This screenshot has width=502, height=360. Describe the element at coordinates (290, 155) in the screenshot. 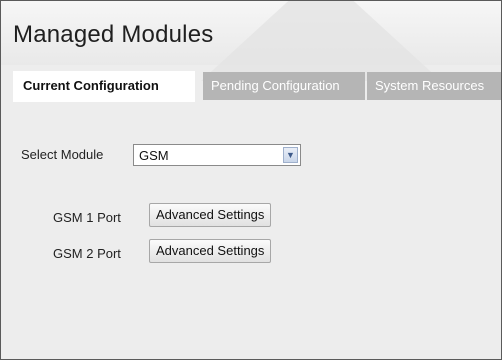

I see `chevron-down-icon: ▼` at that location.